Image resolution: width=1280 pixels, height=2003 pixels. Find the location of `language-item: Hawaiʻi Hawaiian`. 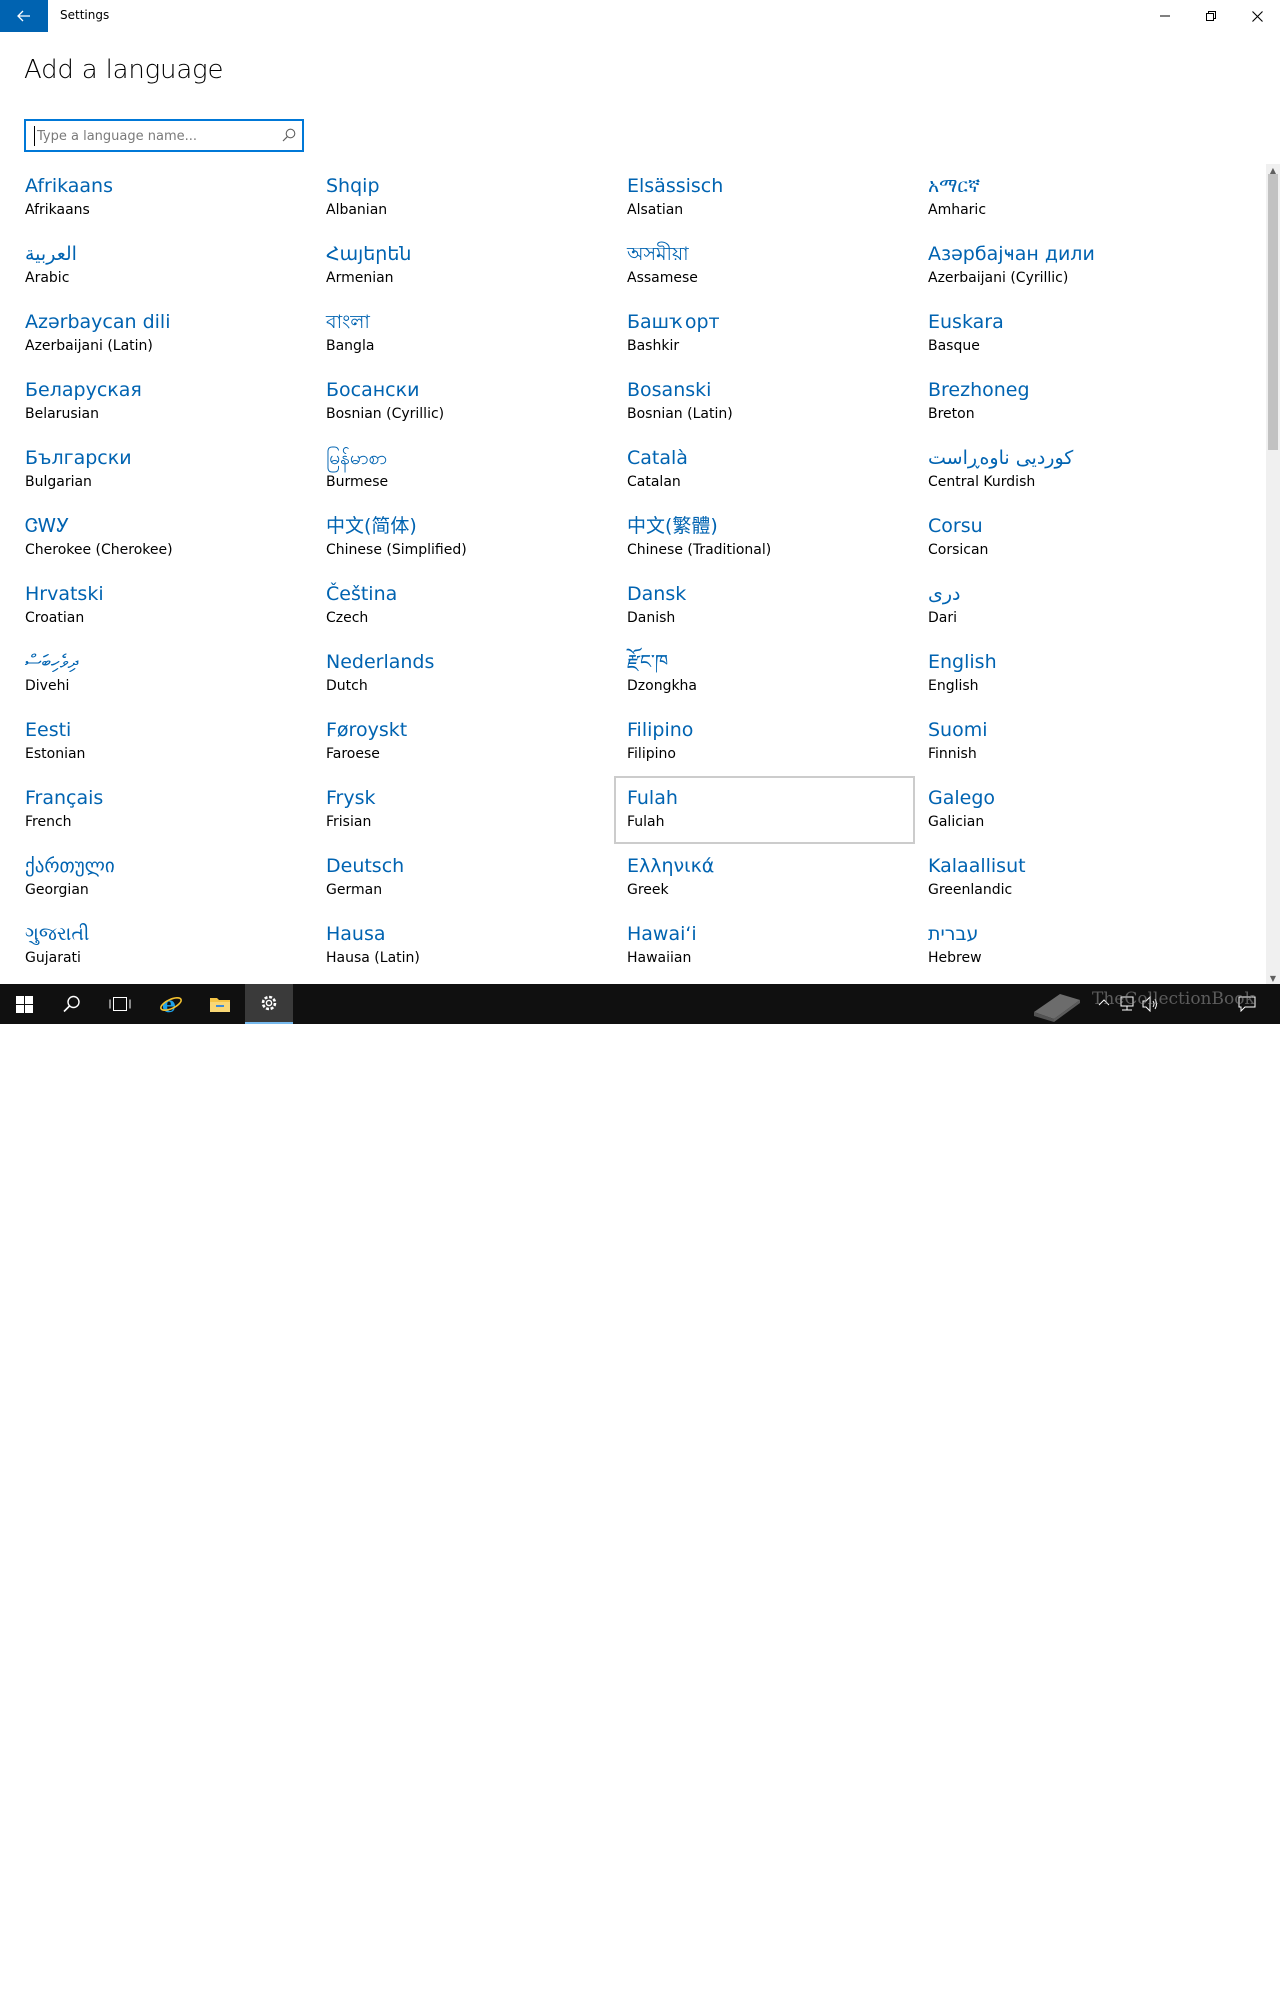

language-item: Hawaiʻi Hawaiian is located at coordinates (764, 946).